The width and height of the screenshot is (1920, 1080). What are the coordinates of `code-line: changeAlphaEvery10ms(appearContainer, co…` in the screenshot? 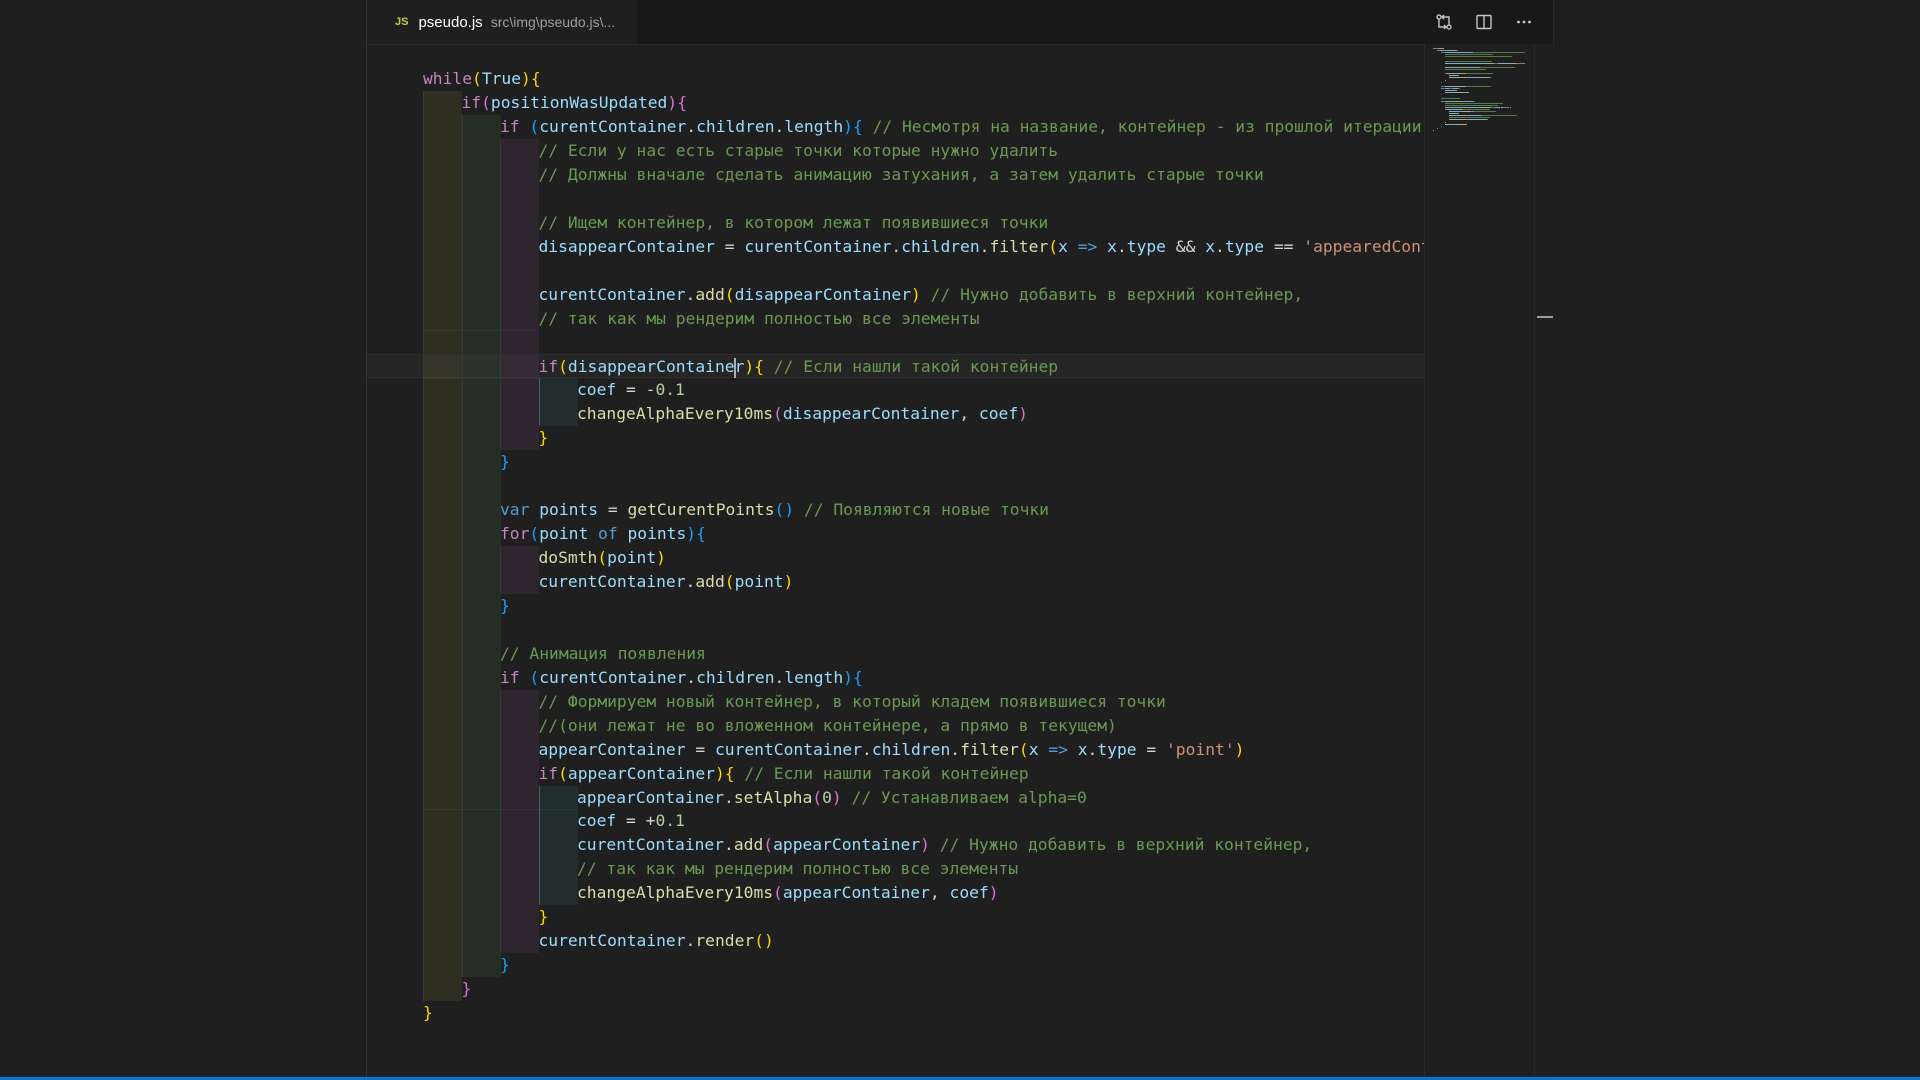 It's located at (895, 893).